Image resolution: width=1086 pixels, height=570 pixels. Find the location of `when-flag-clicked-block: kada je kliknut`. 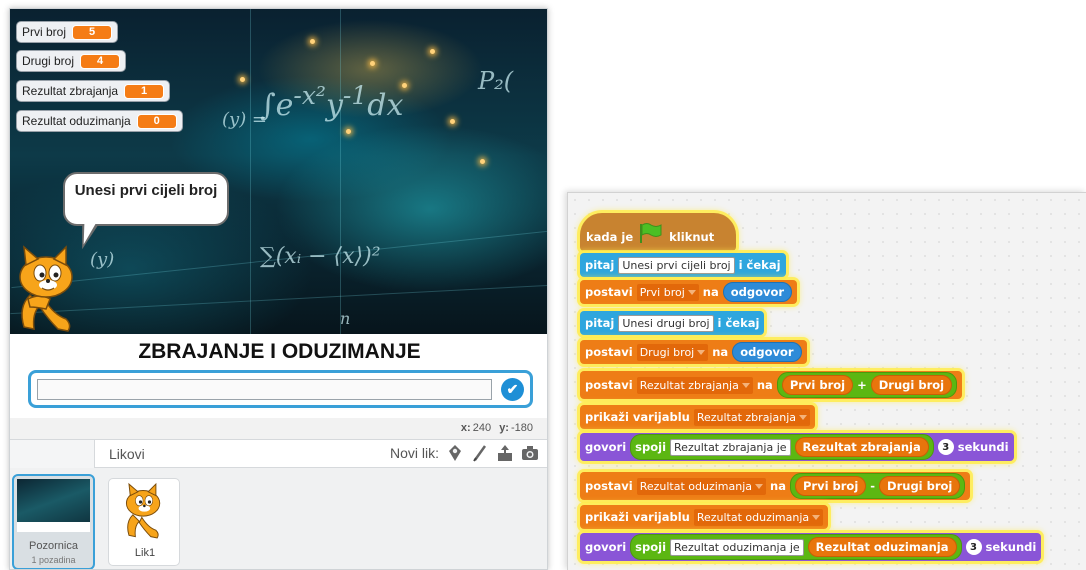

when-flag-clicked-block: kada je kliknut is located at coordinates (658, 232).